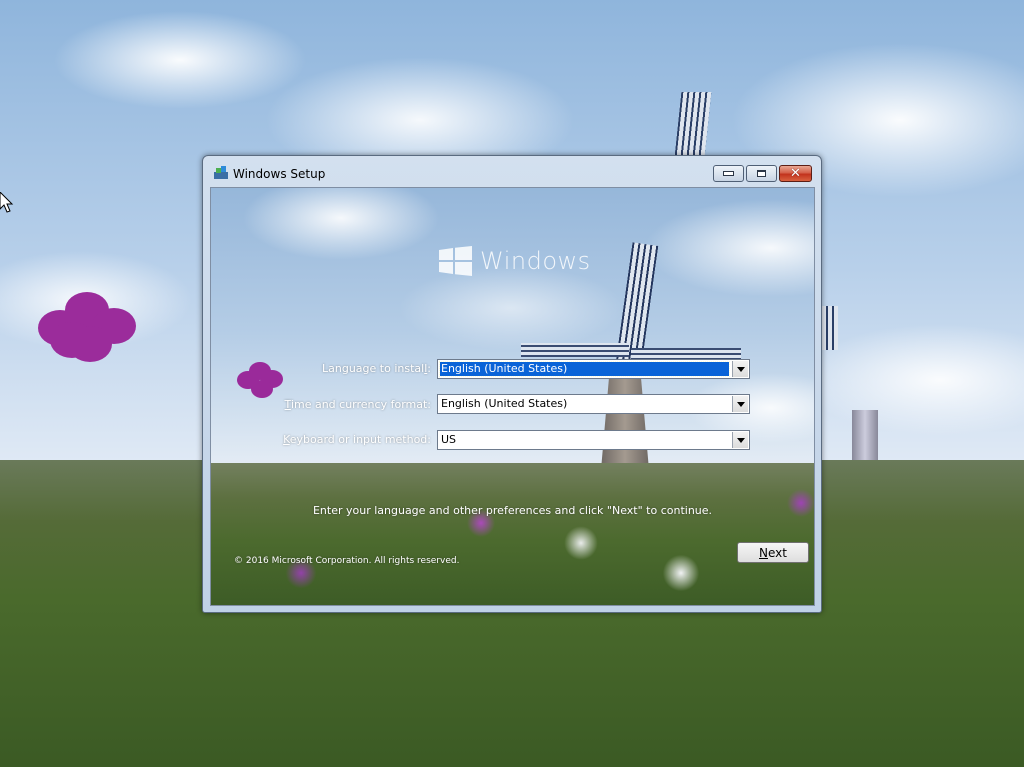 The image size is (1024, 767). Describe the element at coordinates (535, 261) in the screenshot. I see `windows-logo-text: Windows` at that location.